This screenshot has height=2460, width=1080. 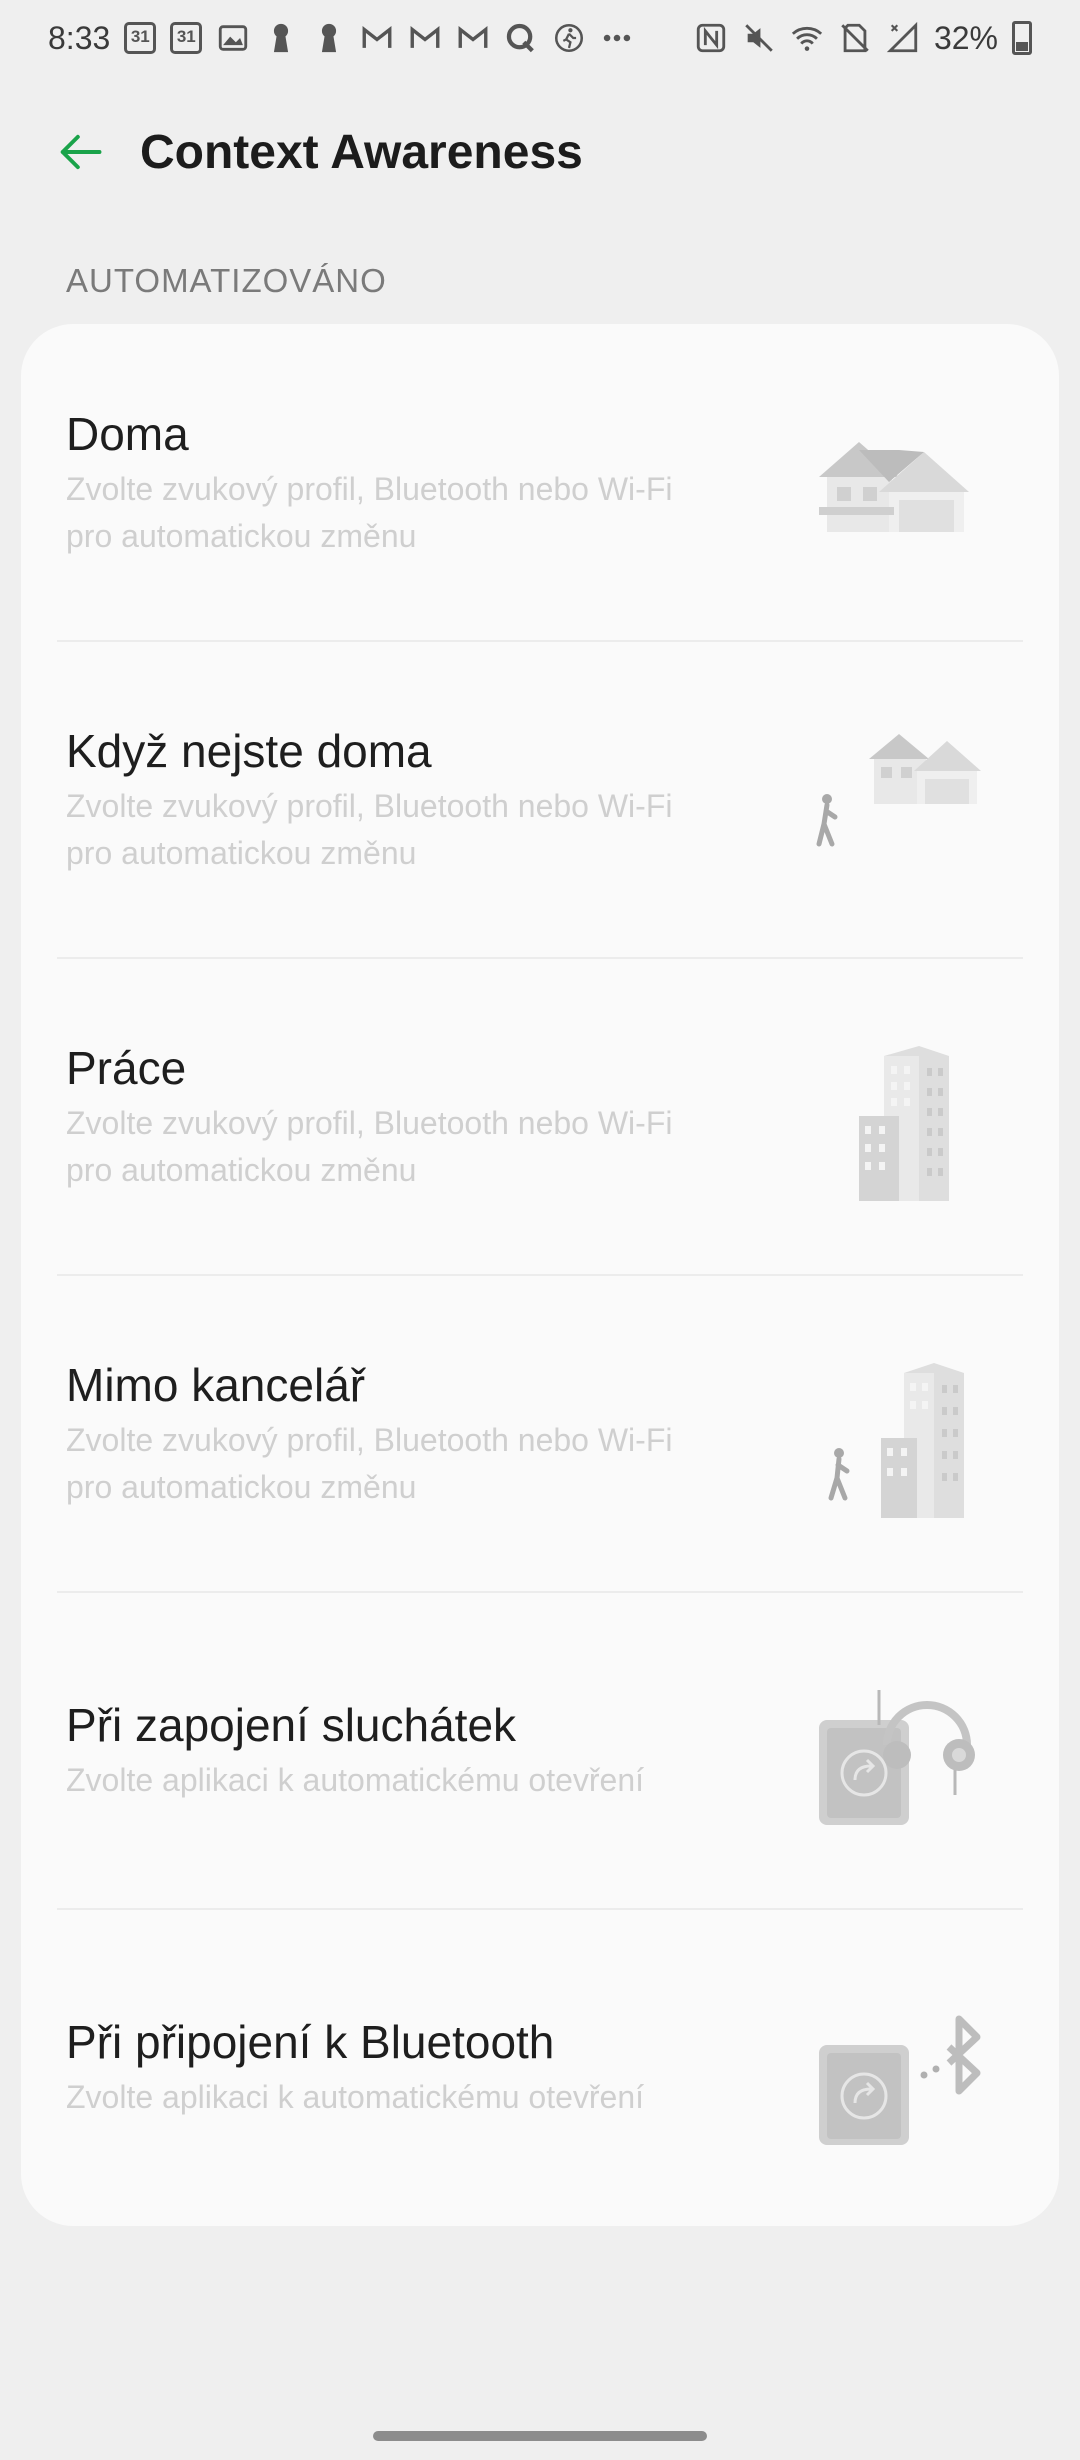 What do you see at coordinates (899, 1433) in the screenshot?
I see `leaving-office-illustration` at bounding box center [899, 1433].